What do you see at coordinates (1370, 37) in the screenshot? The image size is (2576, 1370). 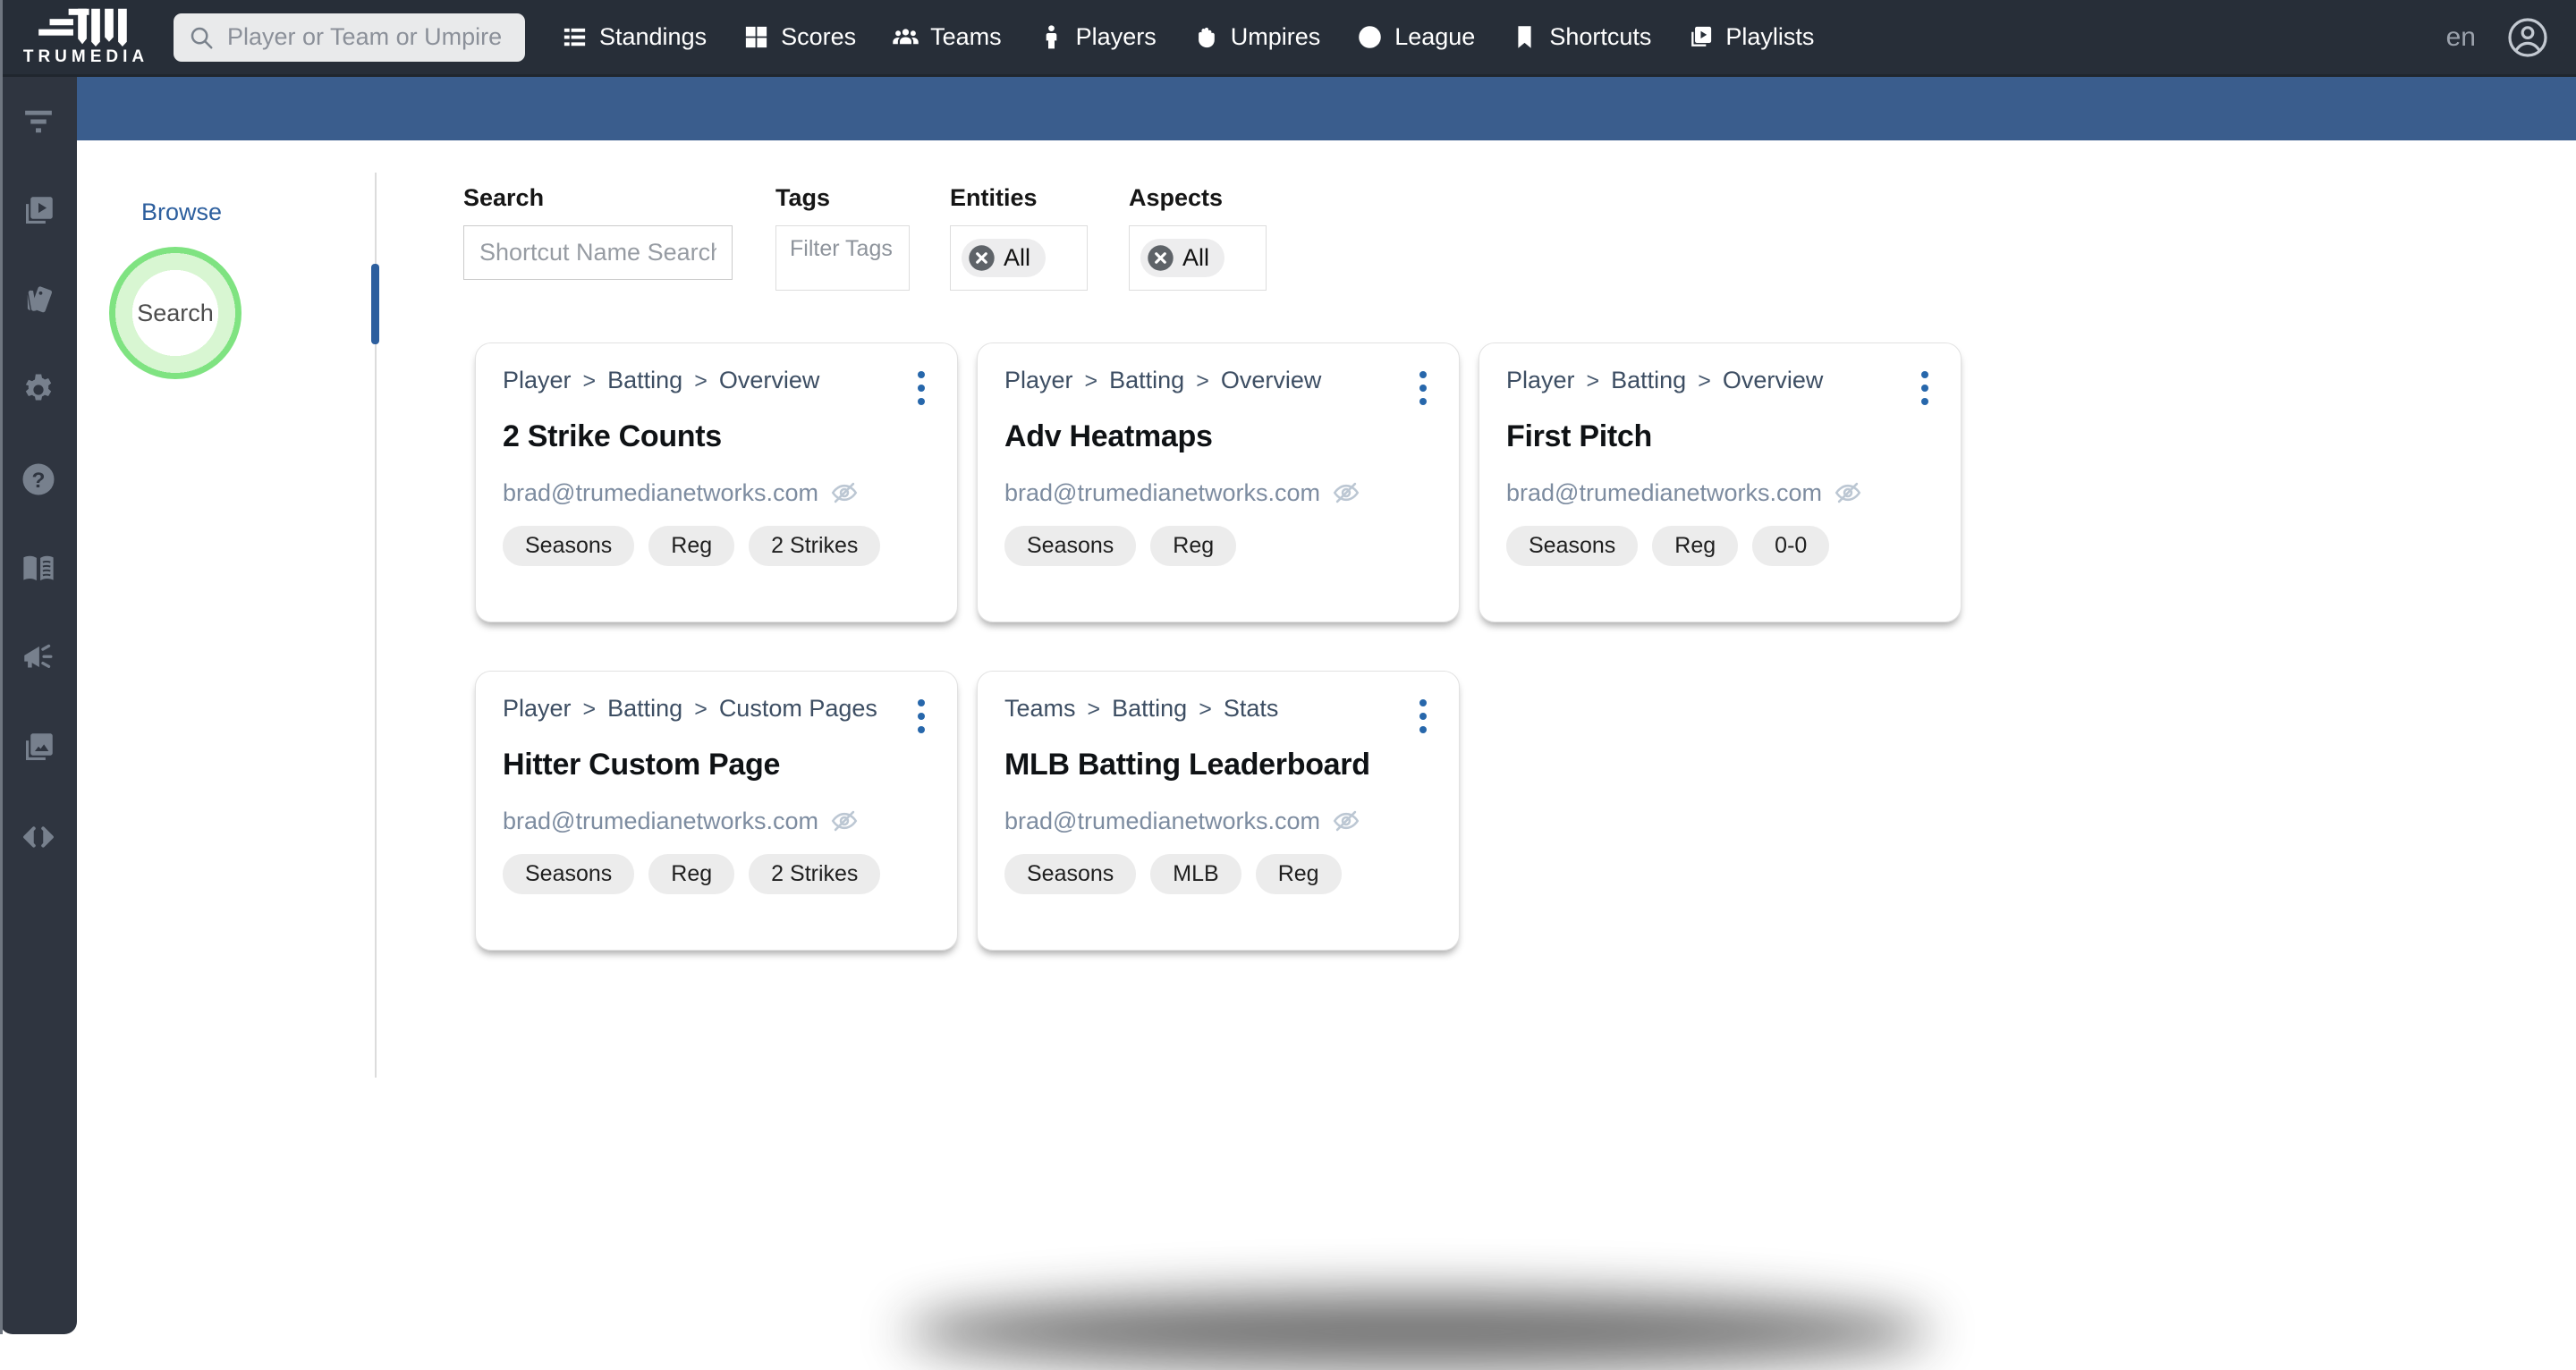 I see `baseball-icon` at bounding box center [1370, 37].